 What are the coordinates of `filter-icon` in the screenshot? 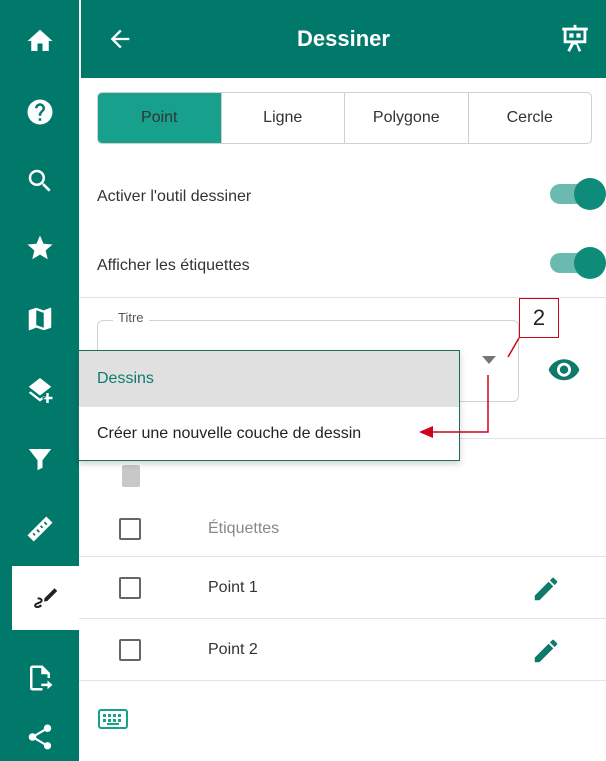 It's located at (39, 460).